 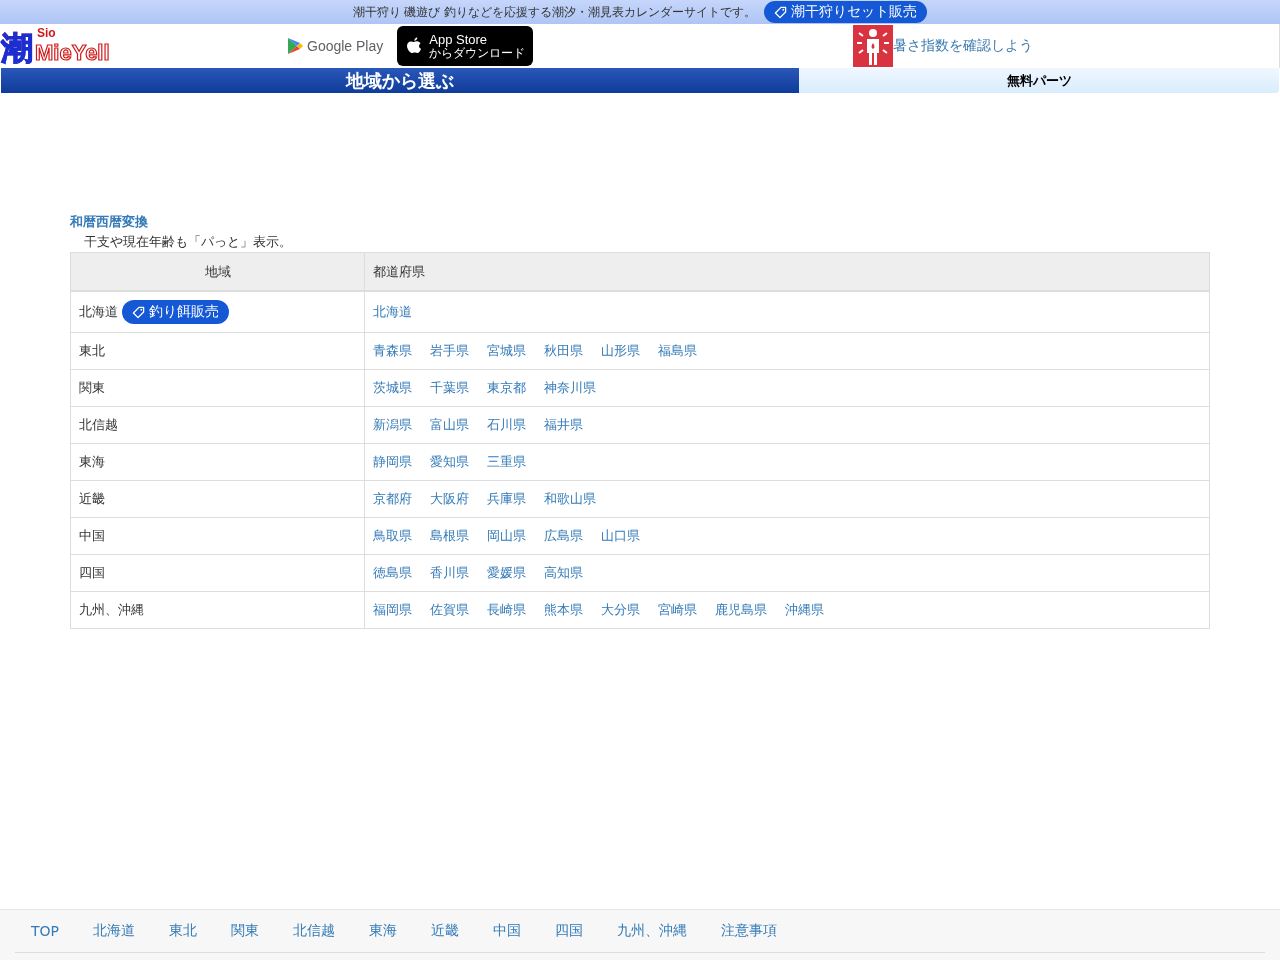 What do you see at coordinates (92, 499) in the screenshot?
I see `region-name: 近畿` at bounding box center [92, 499].